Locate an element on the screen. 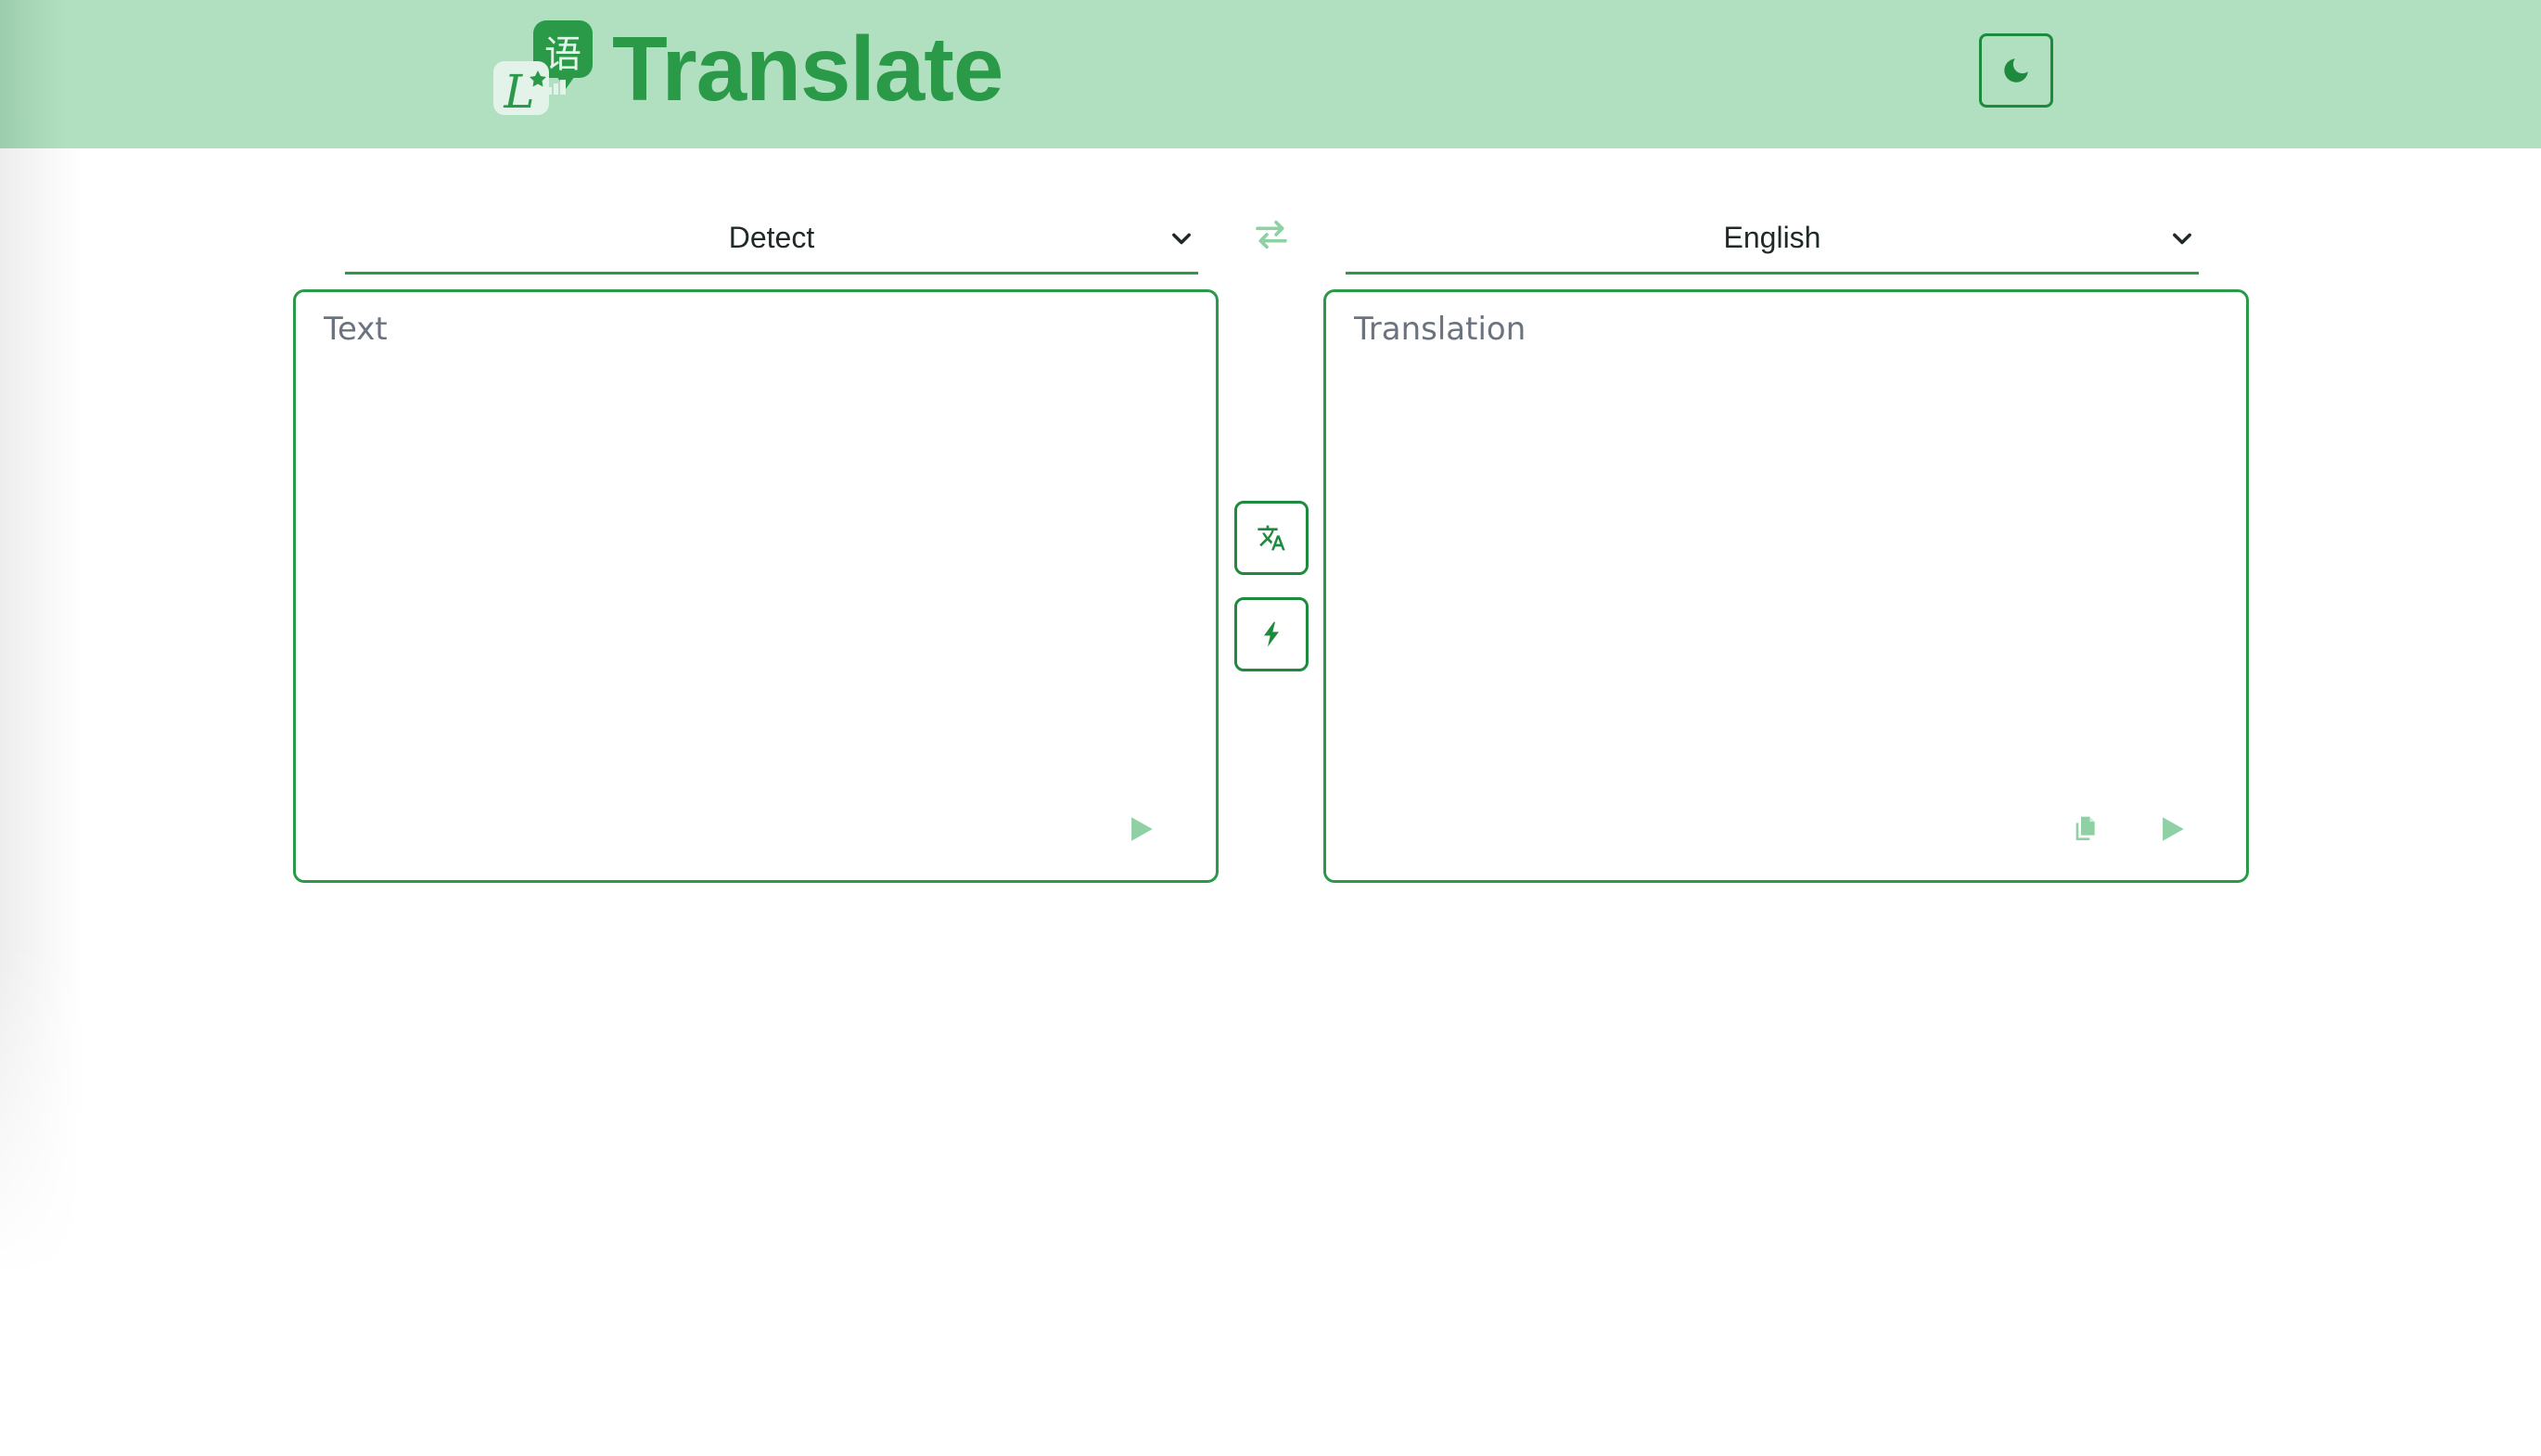 The image size is (2541, 1456). translation-output is located at coordinates (1785, 552).